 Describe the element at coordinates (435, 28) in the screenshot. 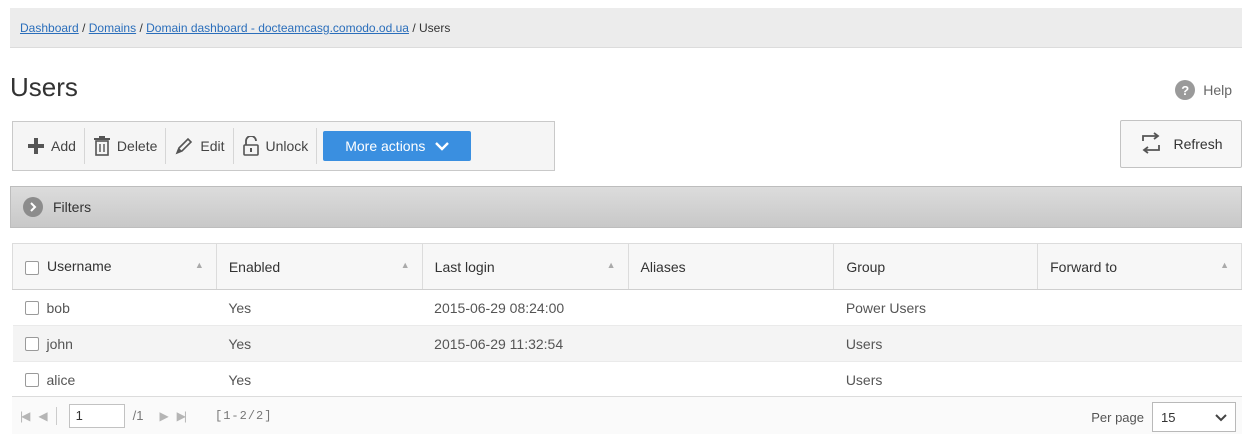

I see `breadcrumb-current: Users` at that location.